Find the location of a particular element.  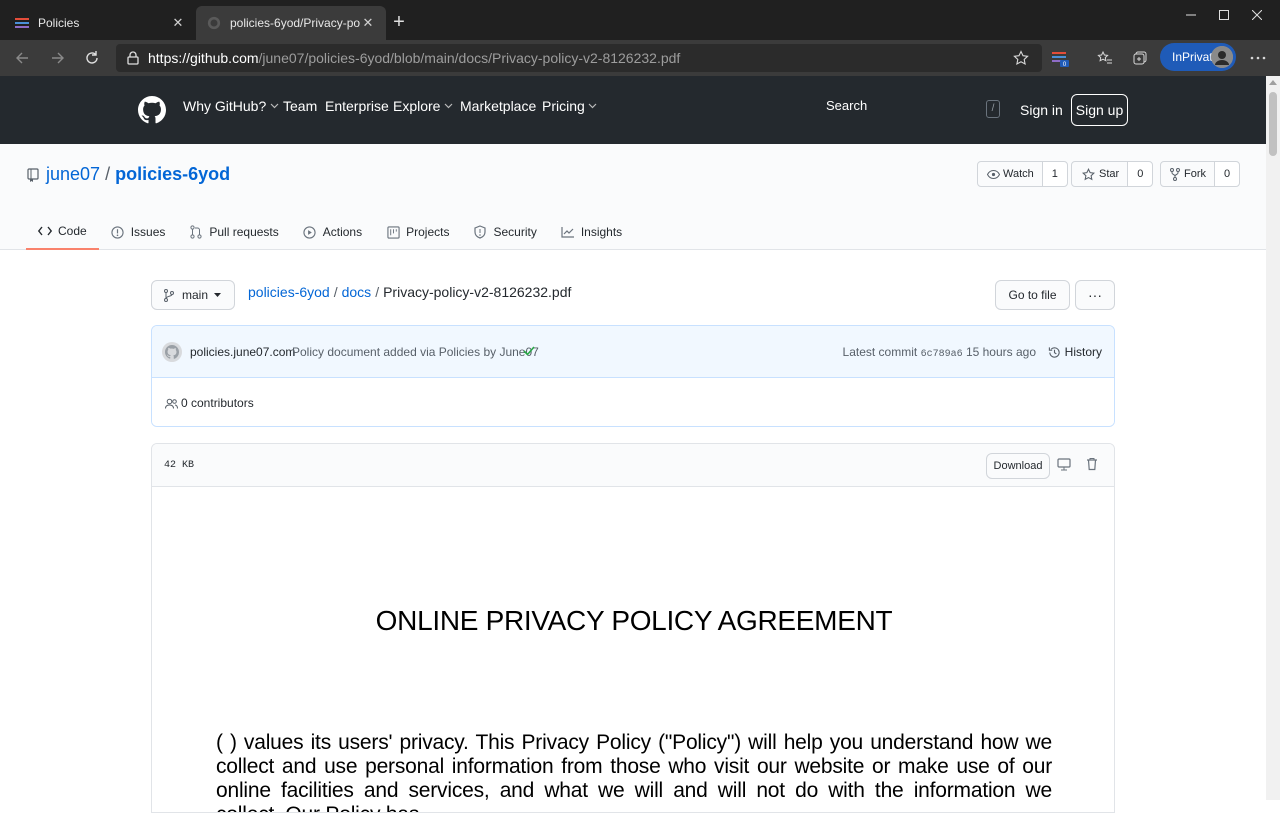

search-input: Search is located at coordinates (910, 105).